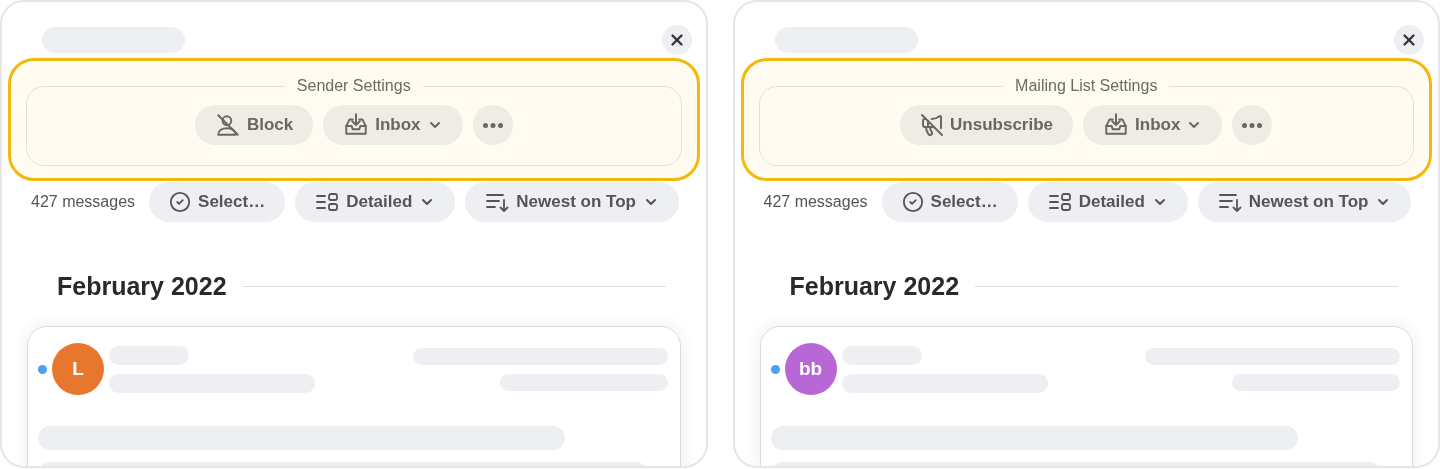 This screenshot has height=469, width=1440. I want to click on person-slash-icon, so click(227, 125).